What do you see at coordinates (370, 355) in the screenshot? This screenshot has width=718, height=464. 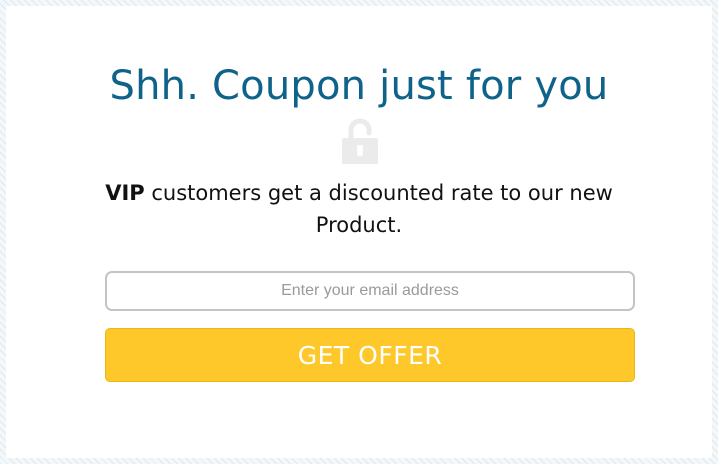 I see `get-offer-button: GET OFFER` at bounding box center [370, 355].